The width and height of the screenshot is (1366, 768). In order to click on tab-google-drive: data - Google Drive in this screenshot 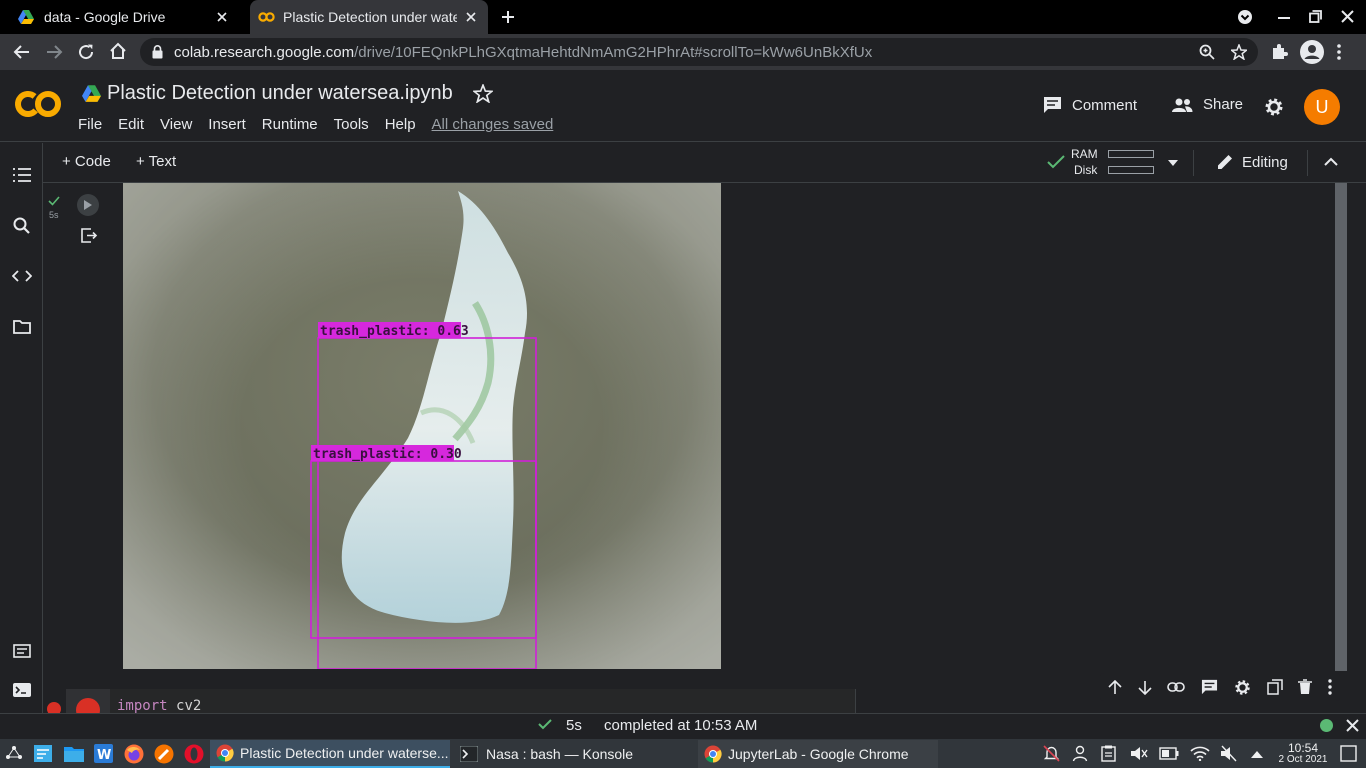, I will do `click(130, 17)`.